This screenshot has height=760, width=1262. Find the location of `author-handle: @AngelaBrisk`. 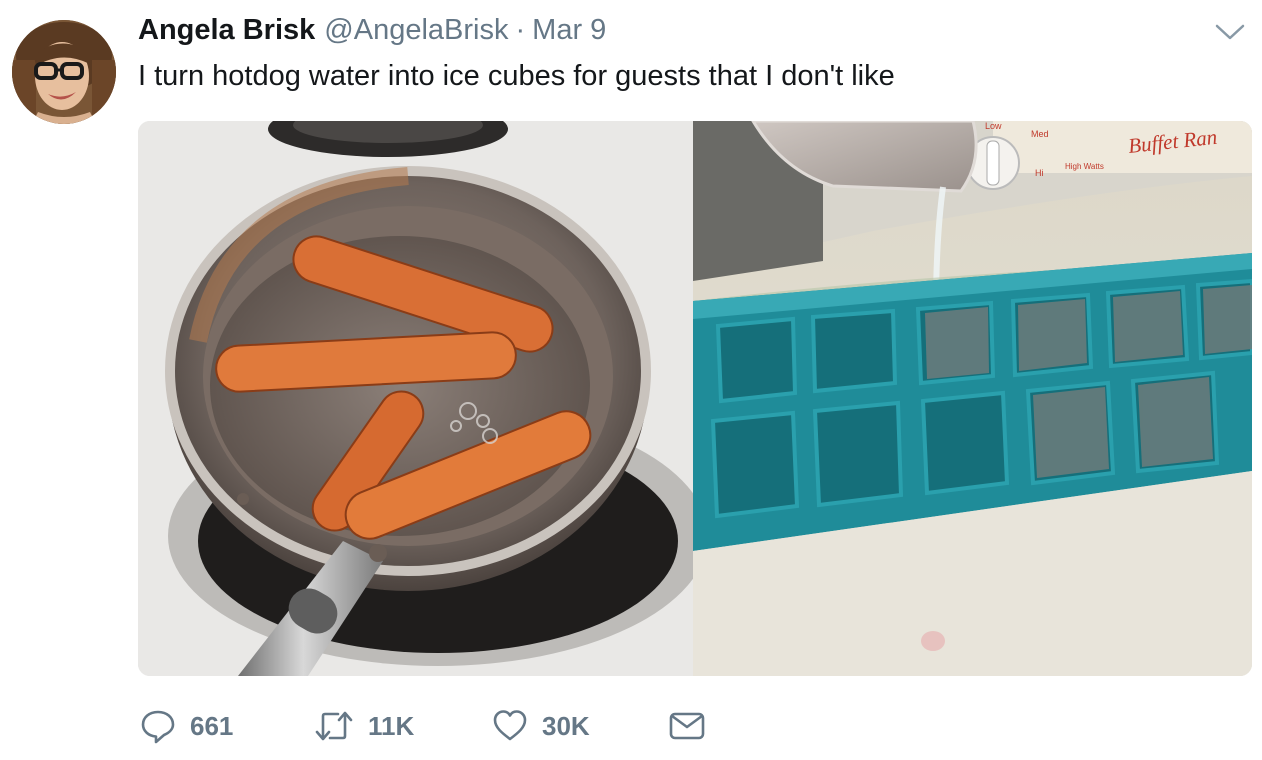

author-handle: @AngelaBrisk is located at coordinates (416, 30).